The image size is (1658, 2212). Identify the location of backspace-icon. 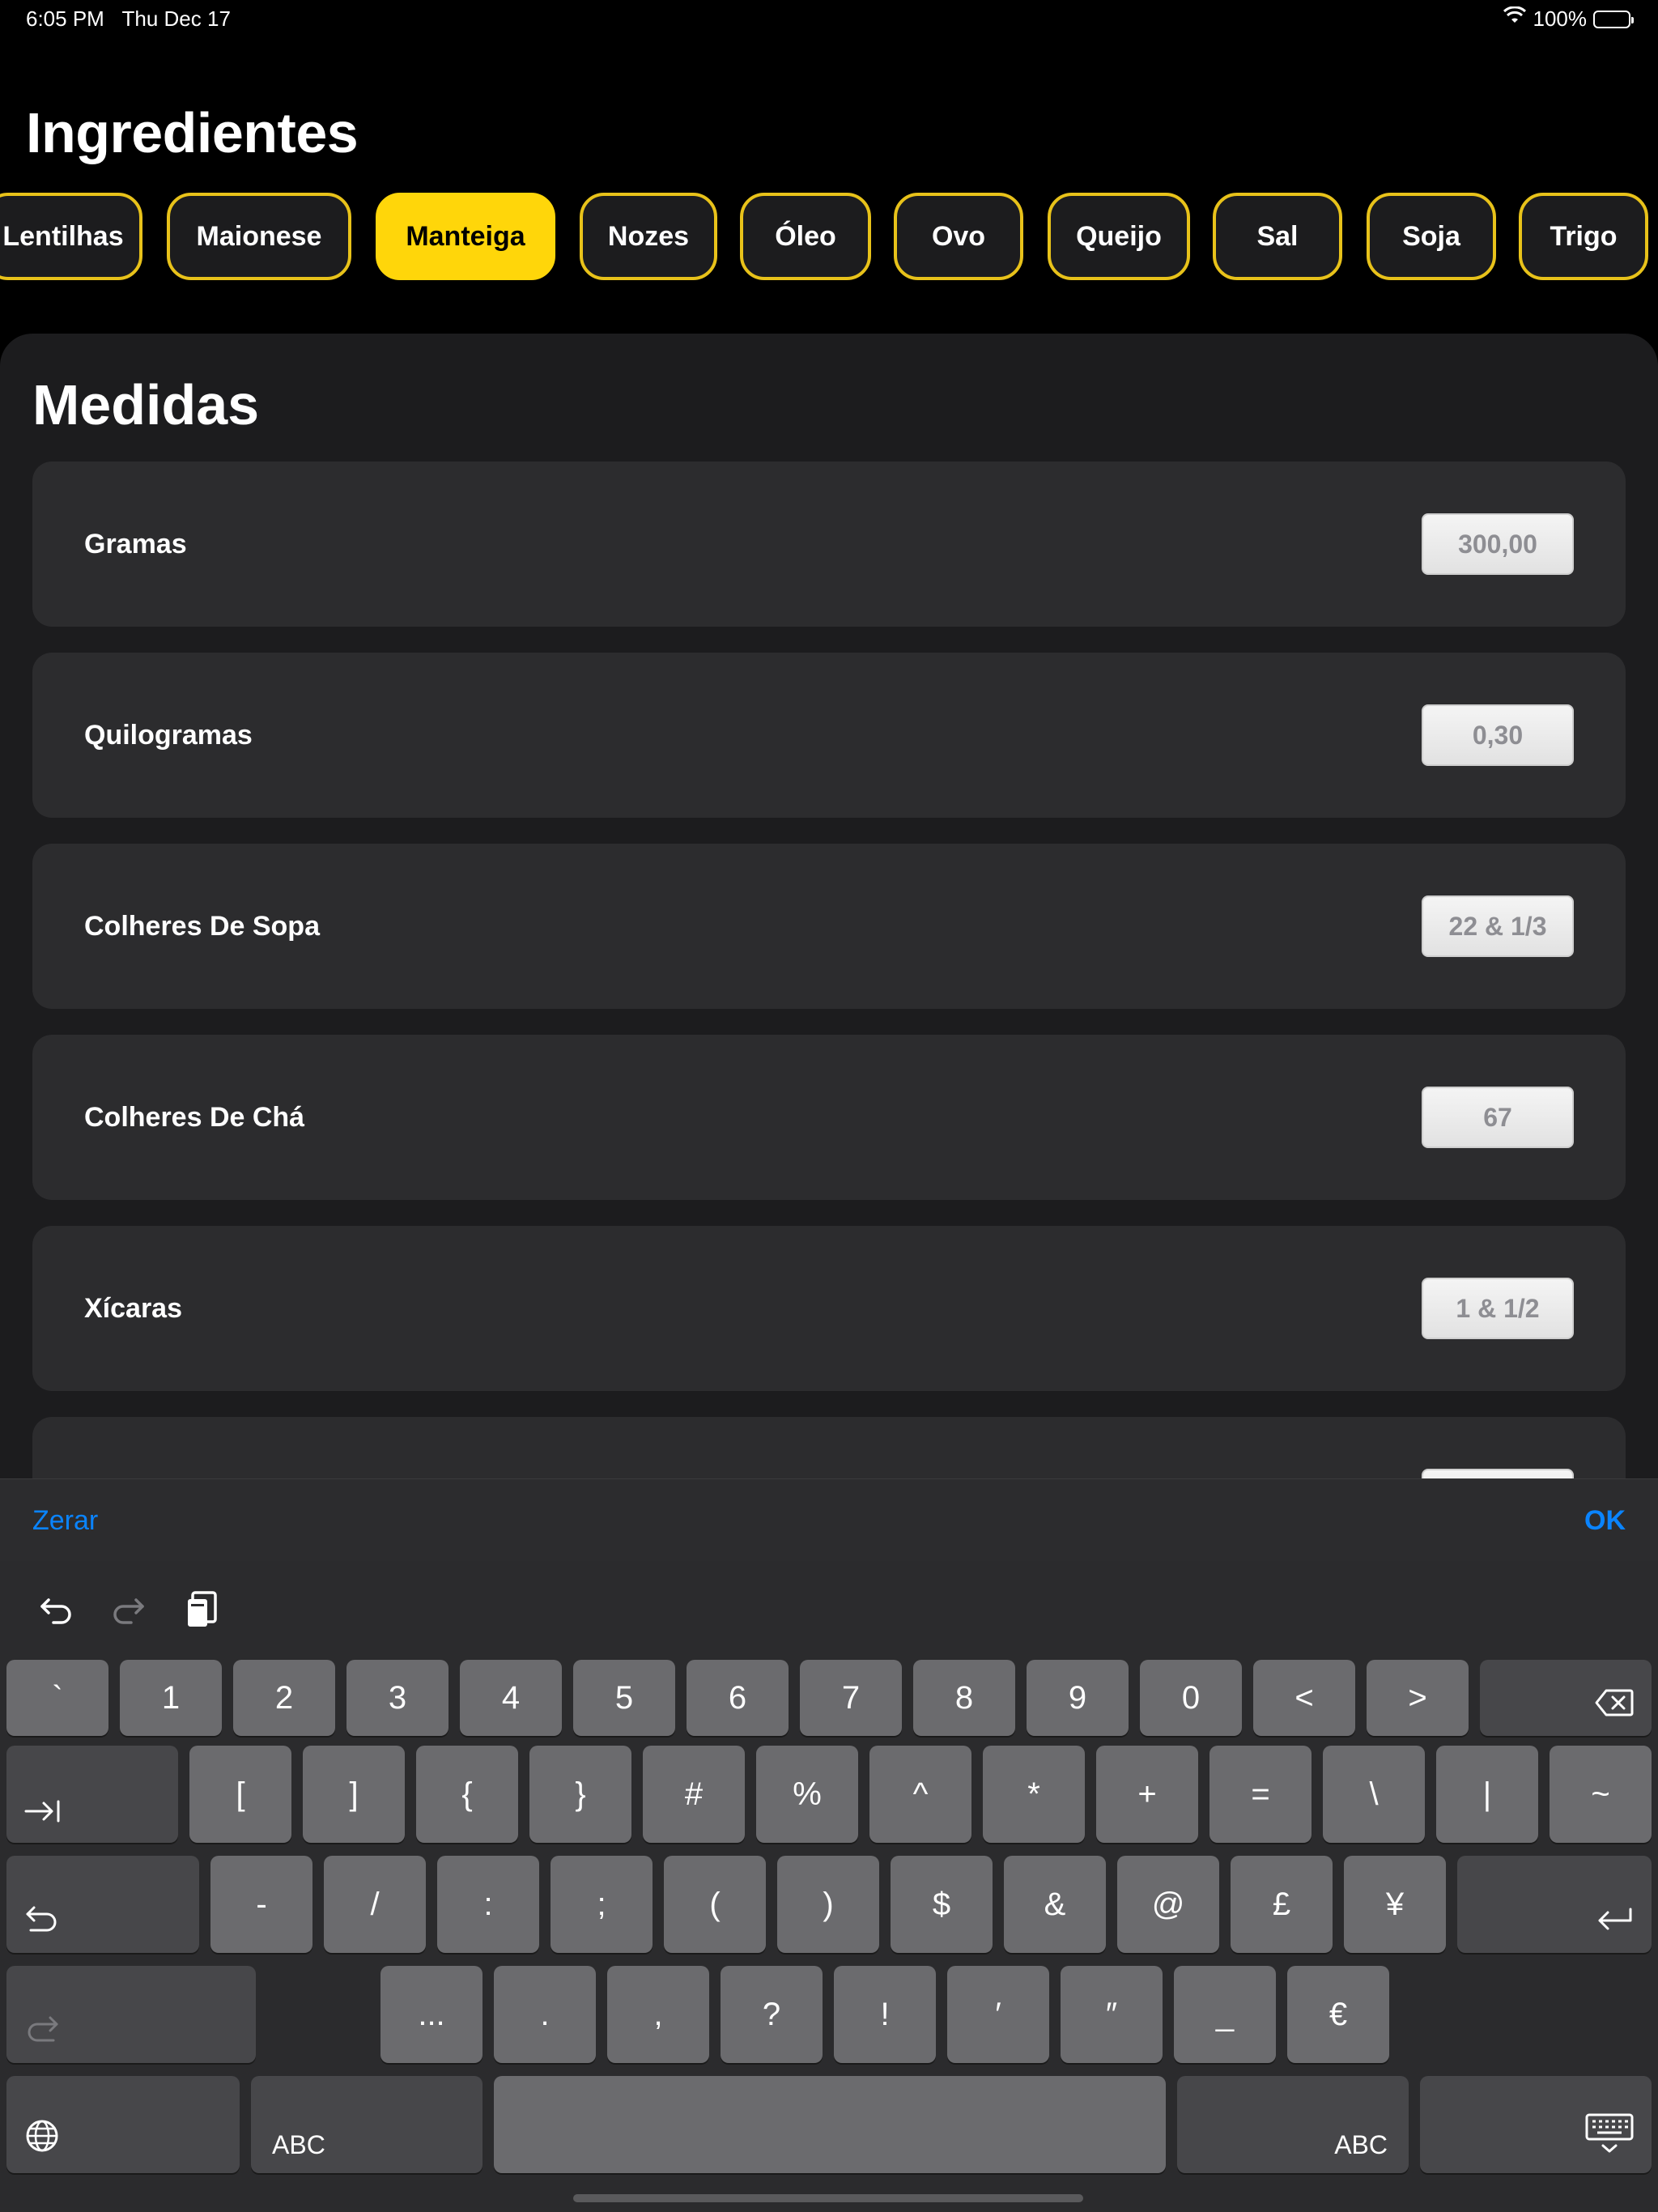
(1614, 1707).